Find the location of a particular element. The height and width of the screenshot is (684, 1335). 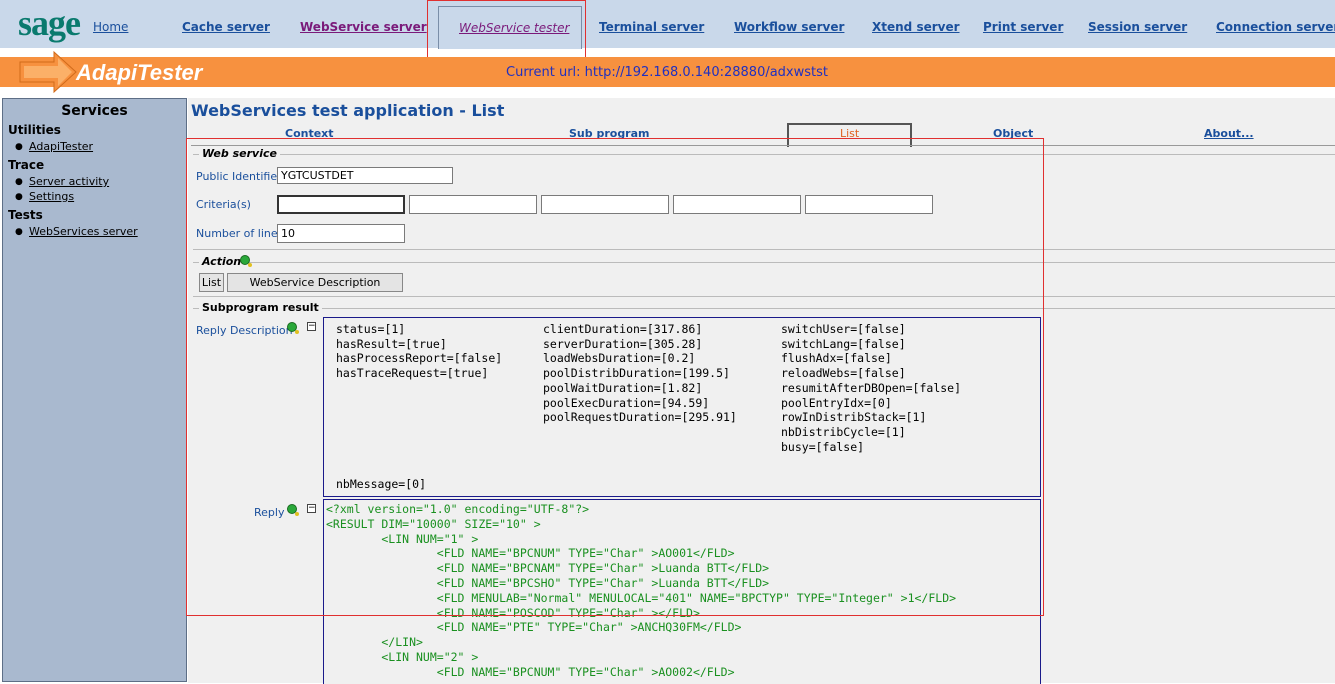

arrow-logo-icon is located at coordinates (48, 72).